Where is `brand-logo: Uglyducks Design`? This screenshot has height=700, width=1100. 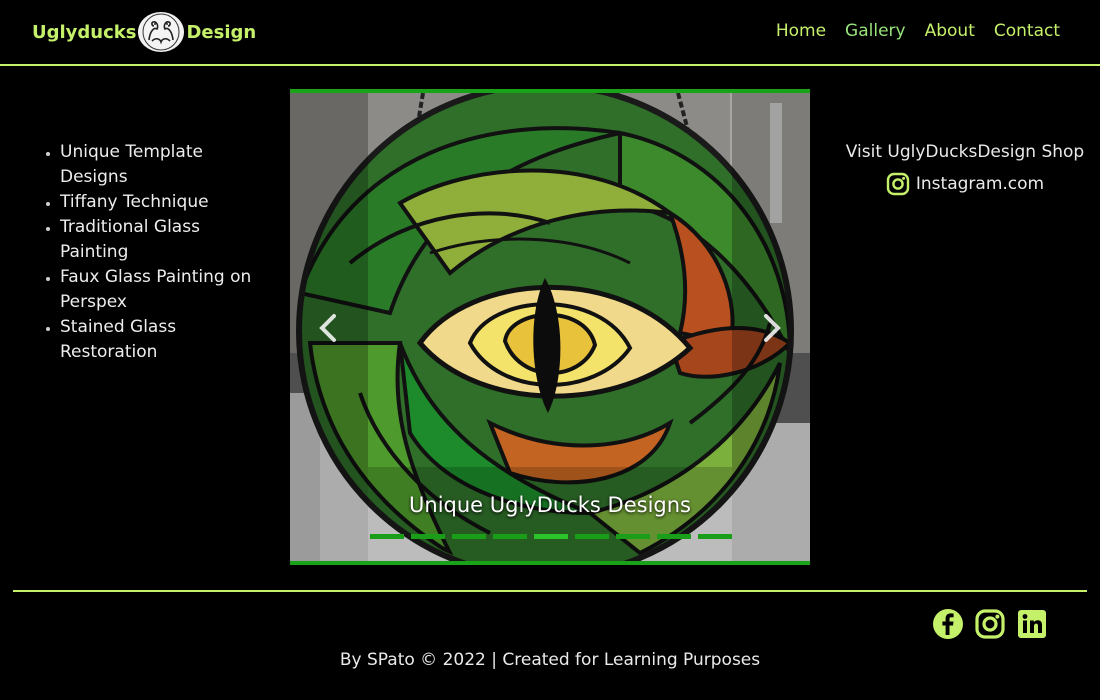 brand-logo: Uglyducks Design is located at coordinates (144, 32).